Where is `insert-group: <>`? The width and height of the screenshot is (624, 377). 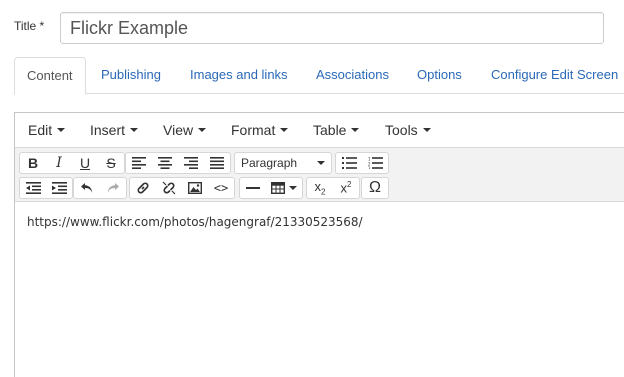 insert-group: <> is located at coordinates (182, 188).